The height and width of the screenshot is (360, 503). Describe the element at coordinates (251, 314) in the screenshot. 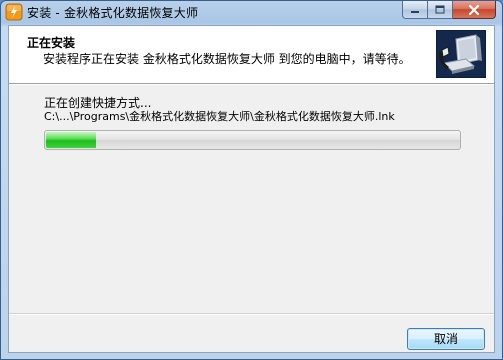

I see `footer-divider` at that location.